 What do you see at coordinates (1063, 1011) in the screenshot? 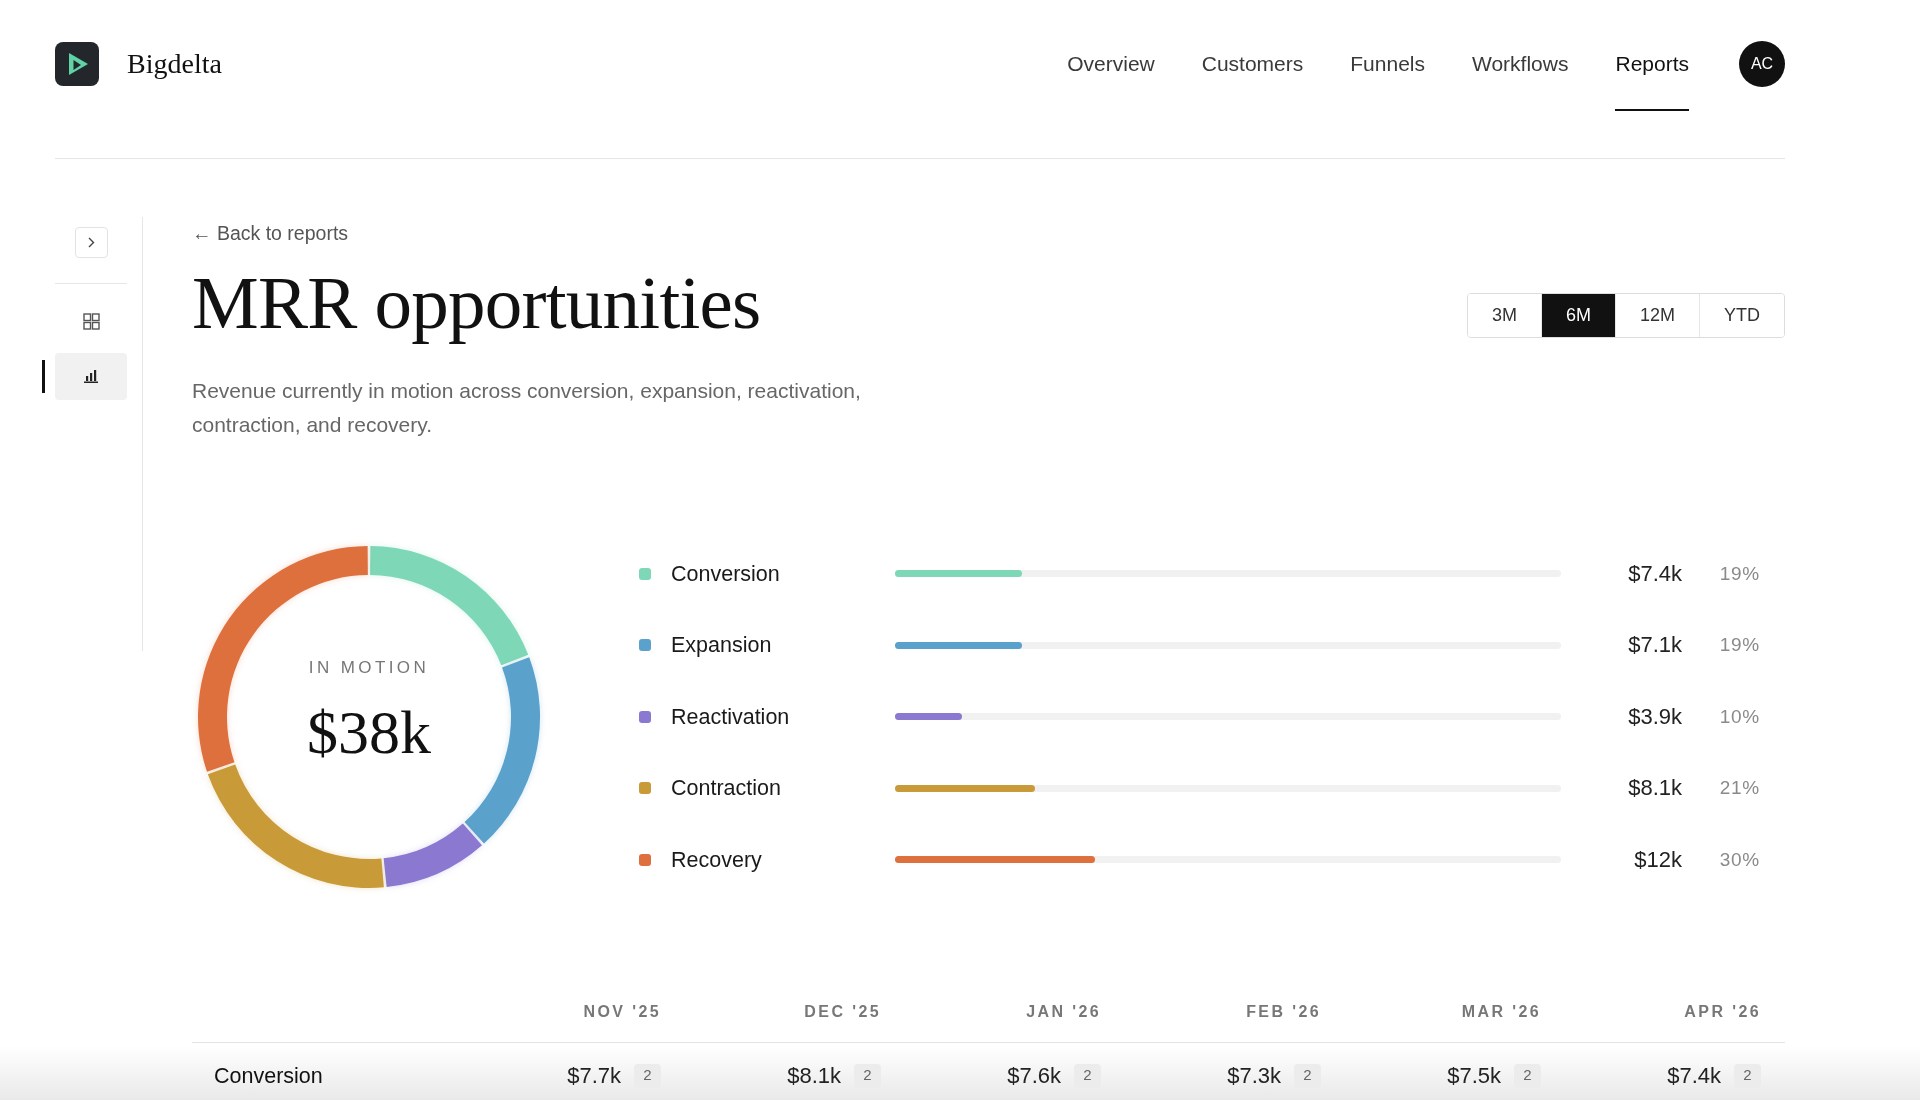
I see `column-header: JAN '26` at bounding box center [1063, 1011].